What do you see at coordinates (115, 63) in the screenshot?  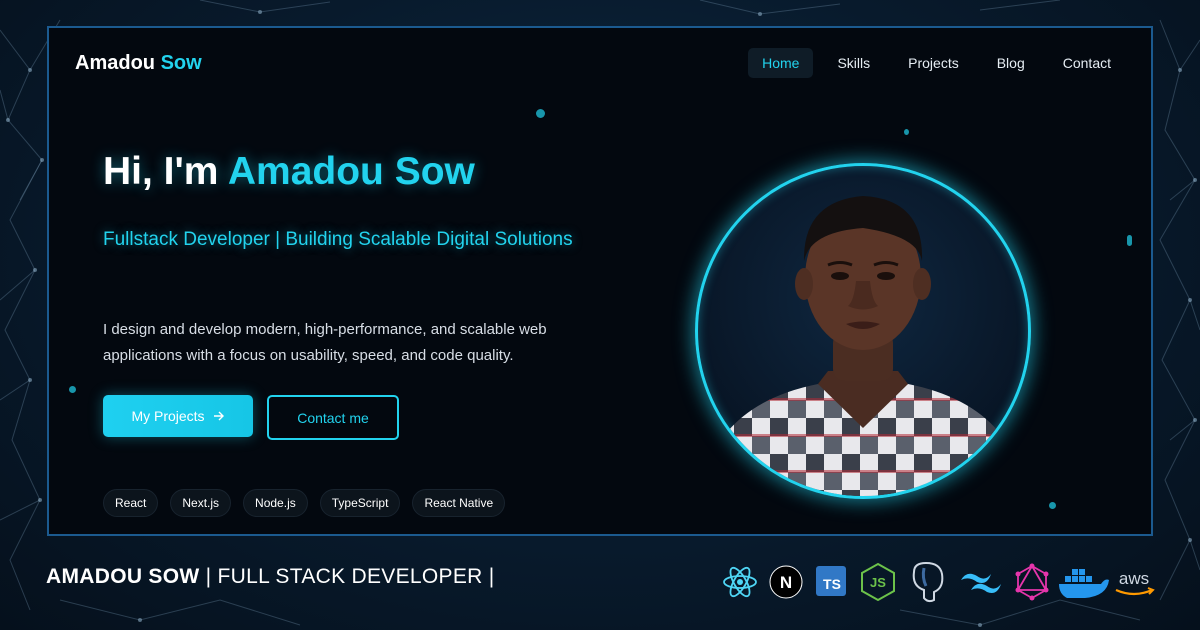 I see `logo-first-name: Amadou` at bounding box center [115, 63].